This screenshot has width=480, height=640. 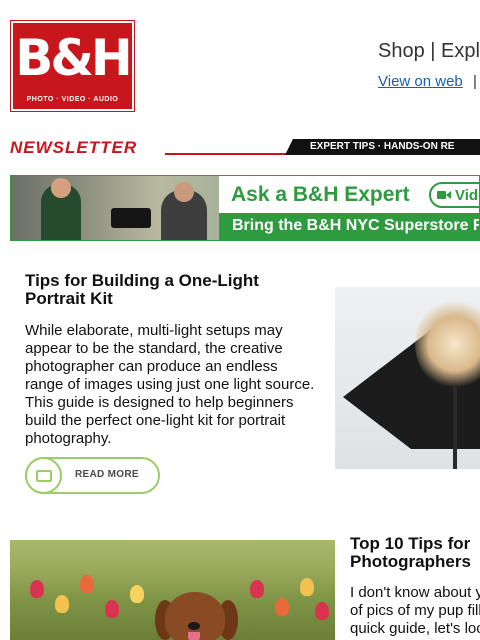 What do you see at coordinates (194, 636) in the screenshot?
I see `dog-tongue` at bounding box center [194, 636].